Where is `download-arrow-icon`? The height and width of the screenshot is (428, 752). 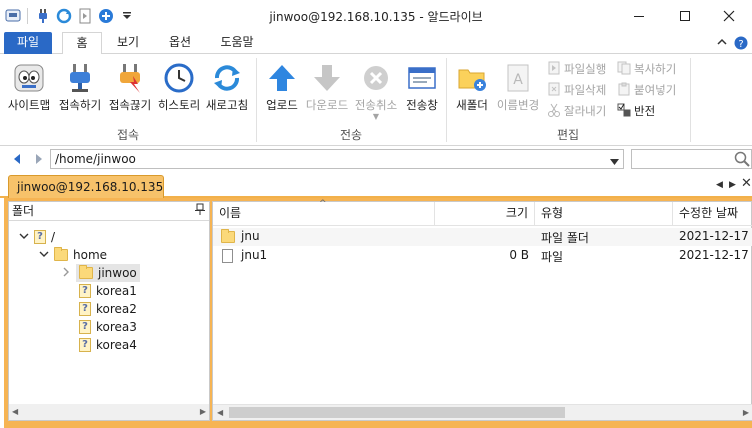
download-arrow-icon is located at coordinates (327, 78).